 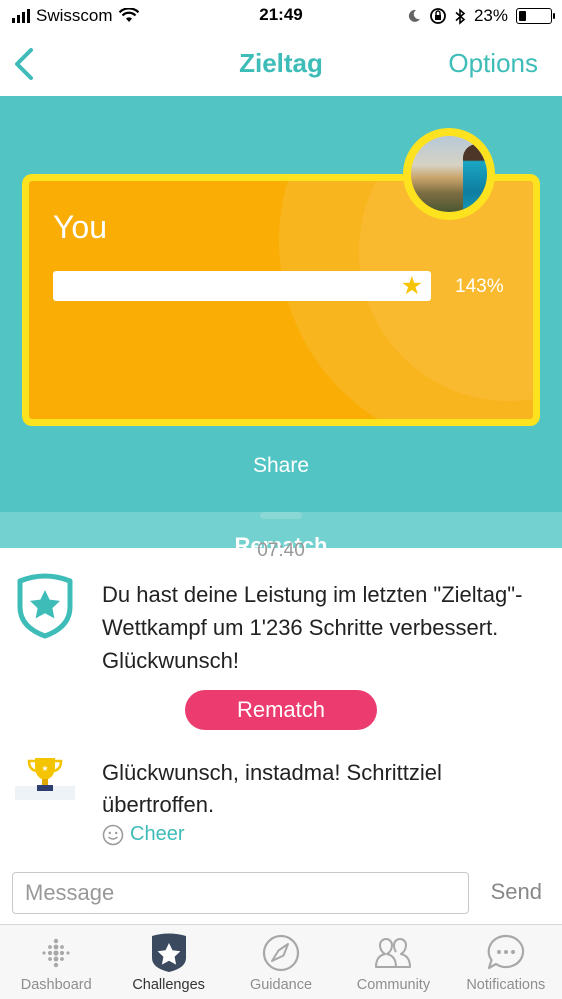 I want to click on bluetooth-icon, so click(x=460, y=16).